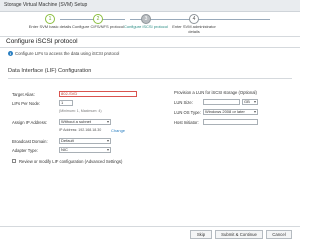  I want to click on target-alias-input: 802-SVD, so click(98, 94).